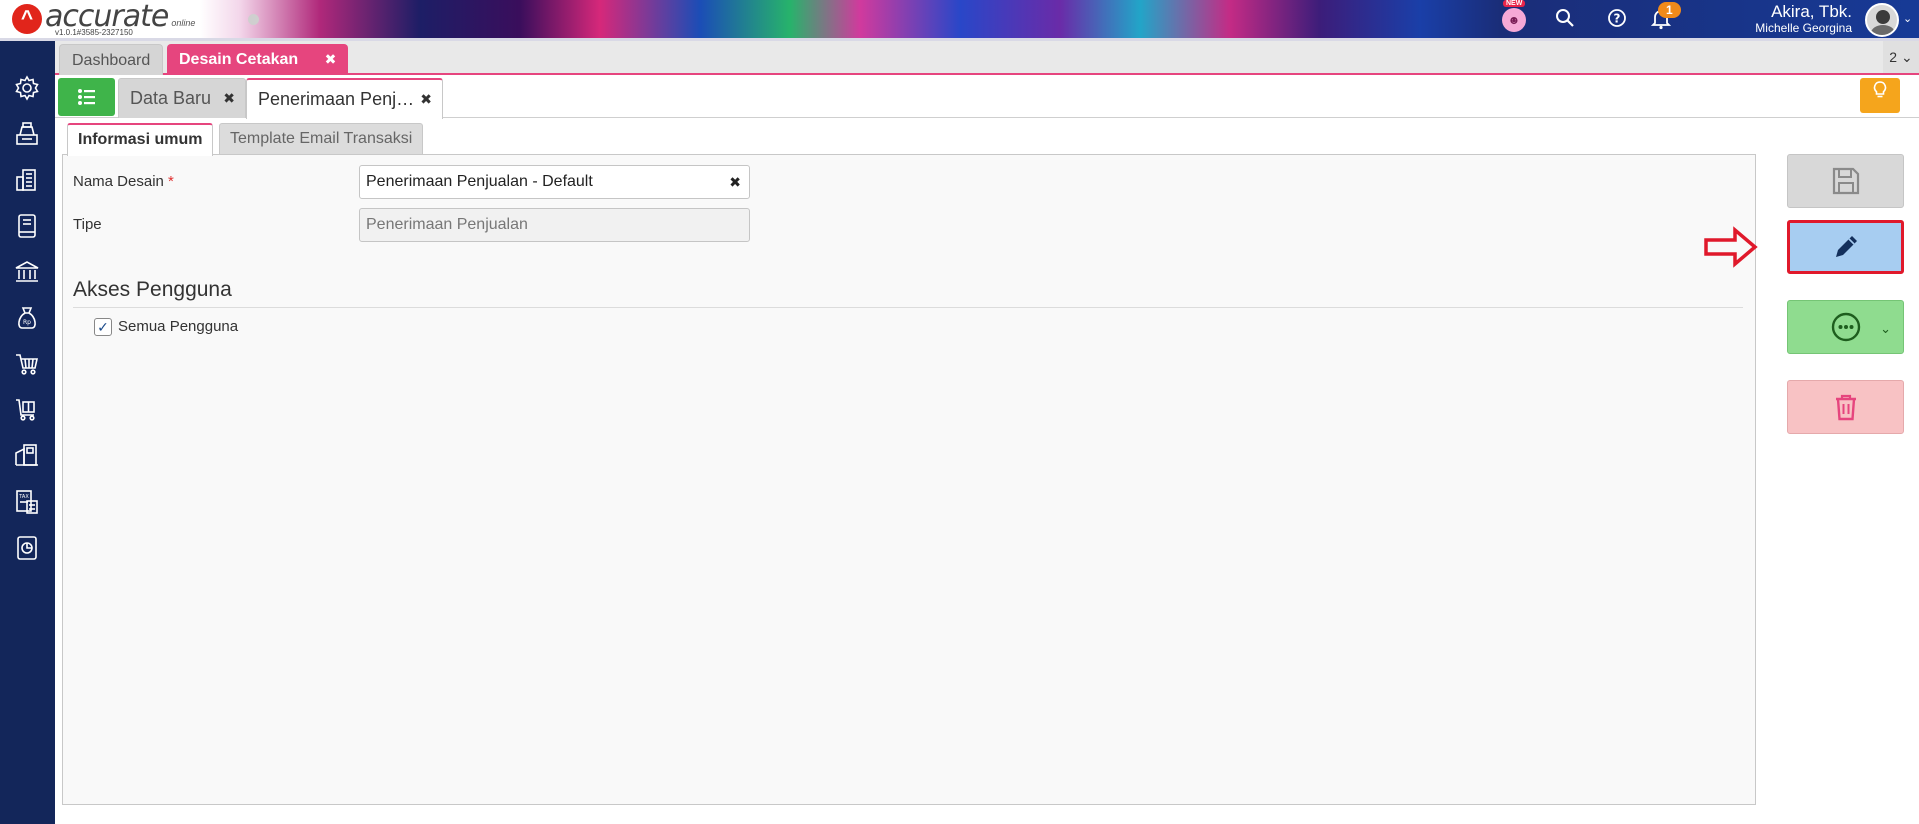 The image size is (1919, 824). I want to click on save-disk-icon, so click(1845, 181).